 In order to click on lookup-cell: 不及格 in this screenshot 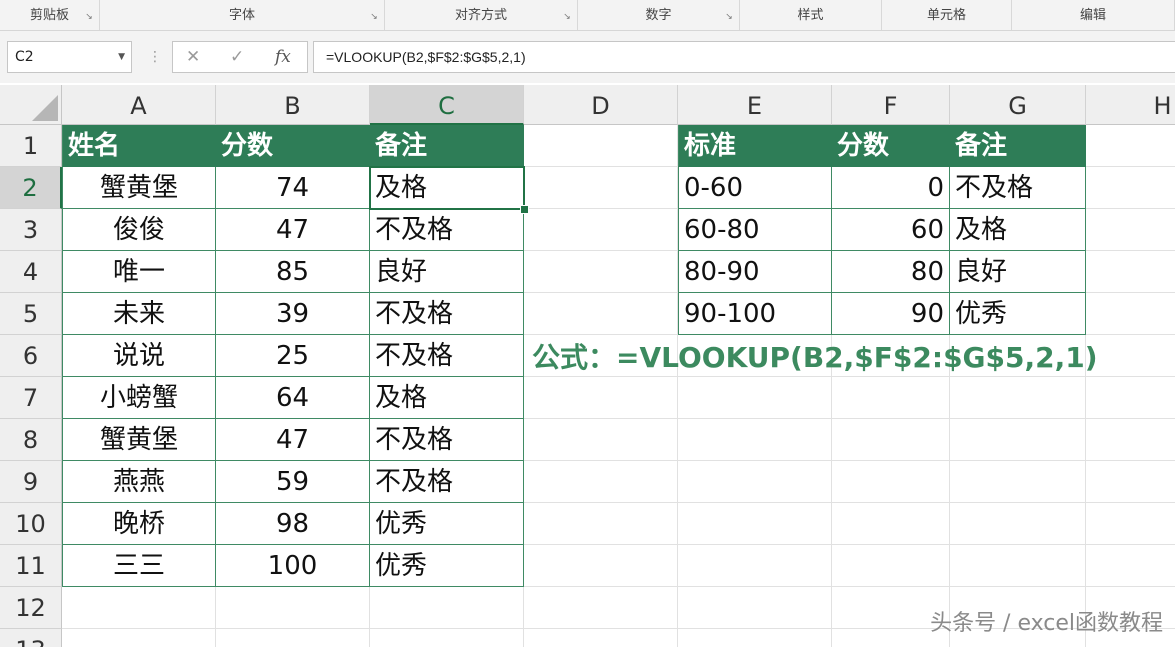, I will do `click(1018, 188)`.